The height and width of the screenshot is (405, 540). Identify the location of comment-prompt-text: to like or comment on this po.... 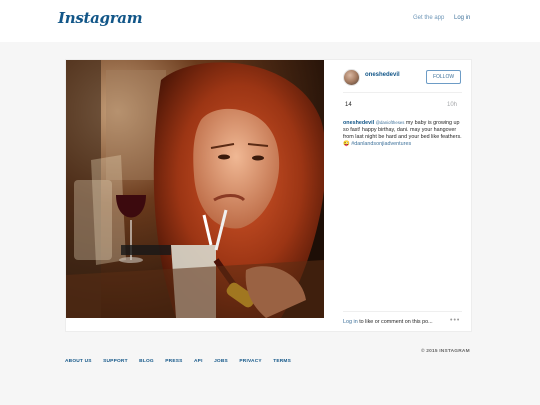
(396, 322).